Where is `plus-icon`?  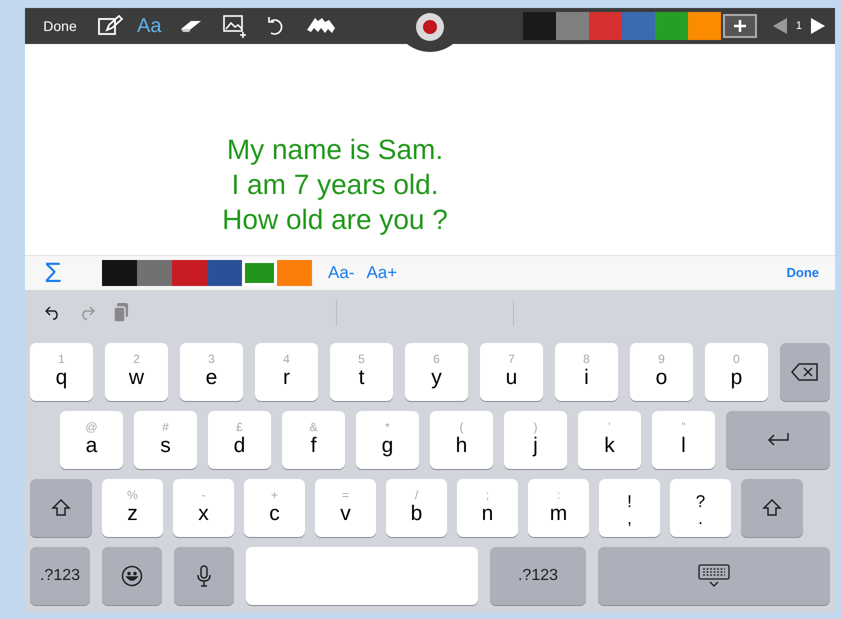
plus-icon is located at coordinates (740, 26).